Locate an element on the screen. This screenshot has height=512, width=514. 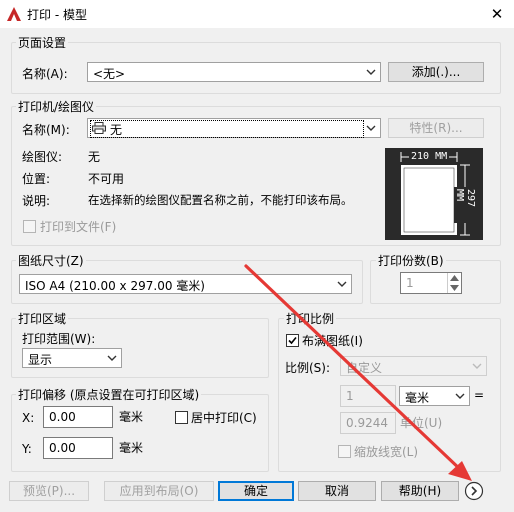
offset-x-value: 0.00 is located at coordinates (62, 417).